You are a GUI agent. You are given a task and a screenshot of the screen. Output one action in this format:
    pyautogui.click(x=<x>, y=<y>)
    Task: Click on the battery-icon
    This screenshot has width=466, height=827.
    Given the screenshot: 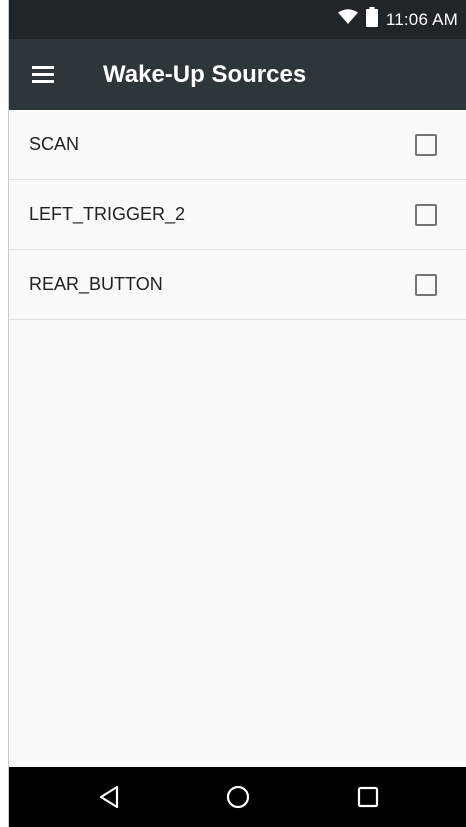 What is the action you would take?
    pyautogui.click(x=371, y=19)
    